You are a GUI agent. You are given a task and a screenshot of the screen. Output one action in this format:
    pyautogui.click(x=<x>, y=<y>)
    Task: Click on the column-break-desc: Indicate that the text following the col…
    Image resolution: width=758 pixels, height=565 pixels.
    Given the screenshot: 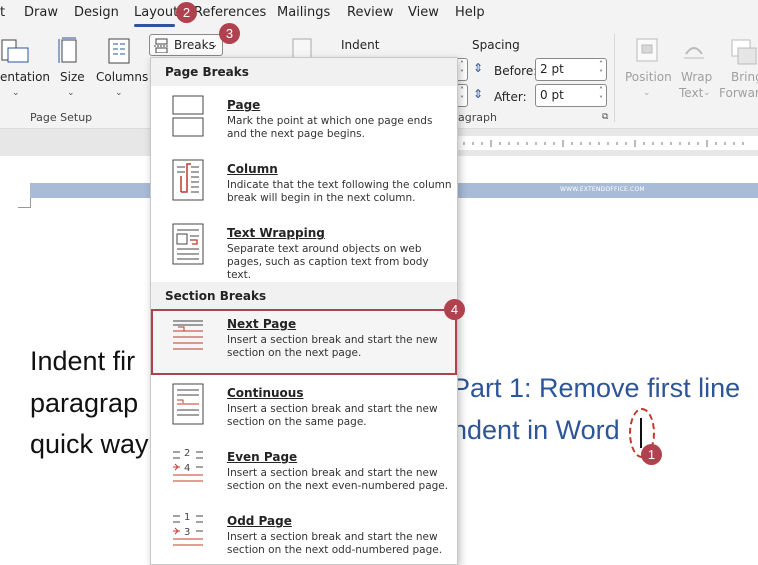 What is the action you would take?
    pyautogui.click(x=339, y=191)
    